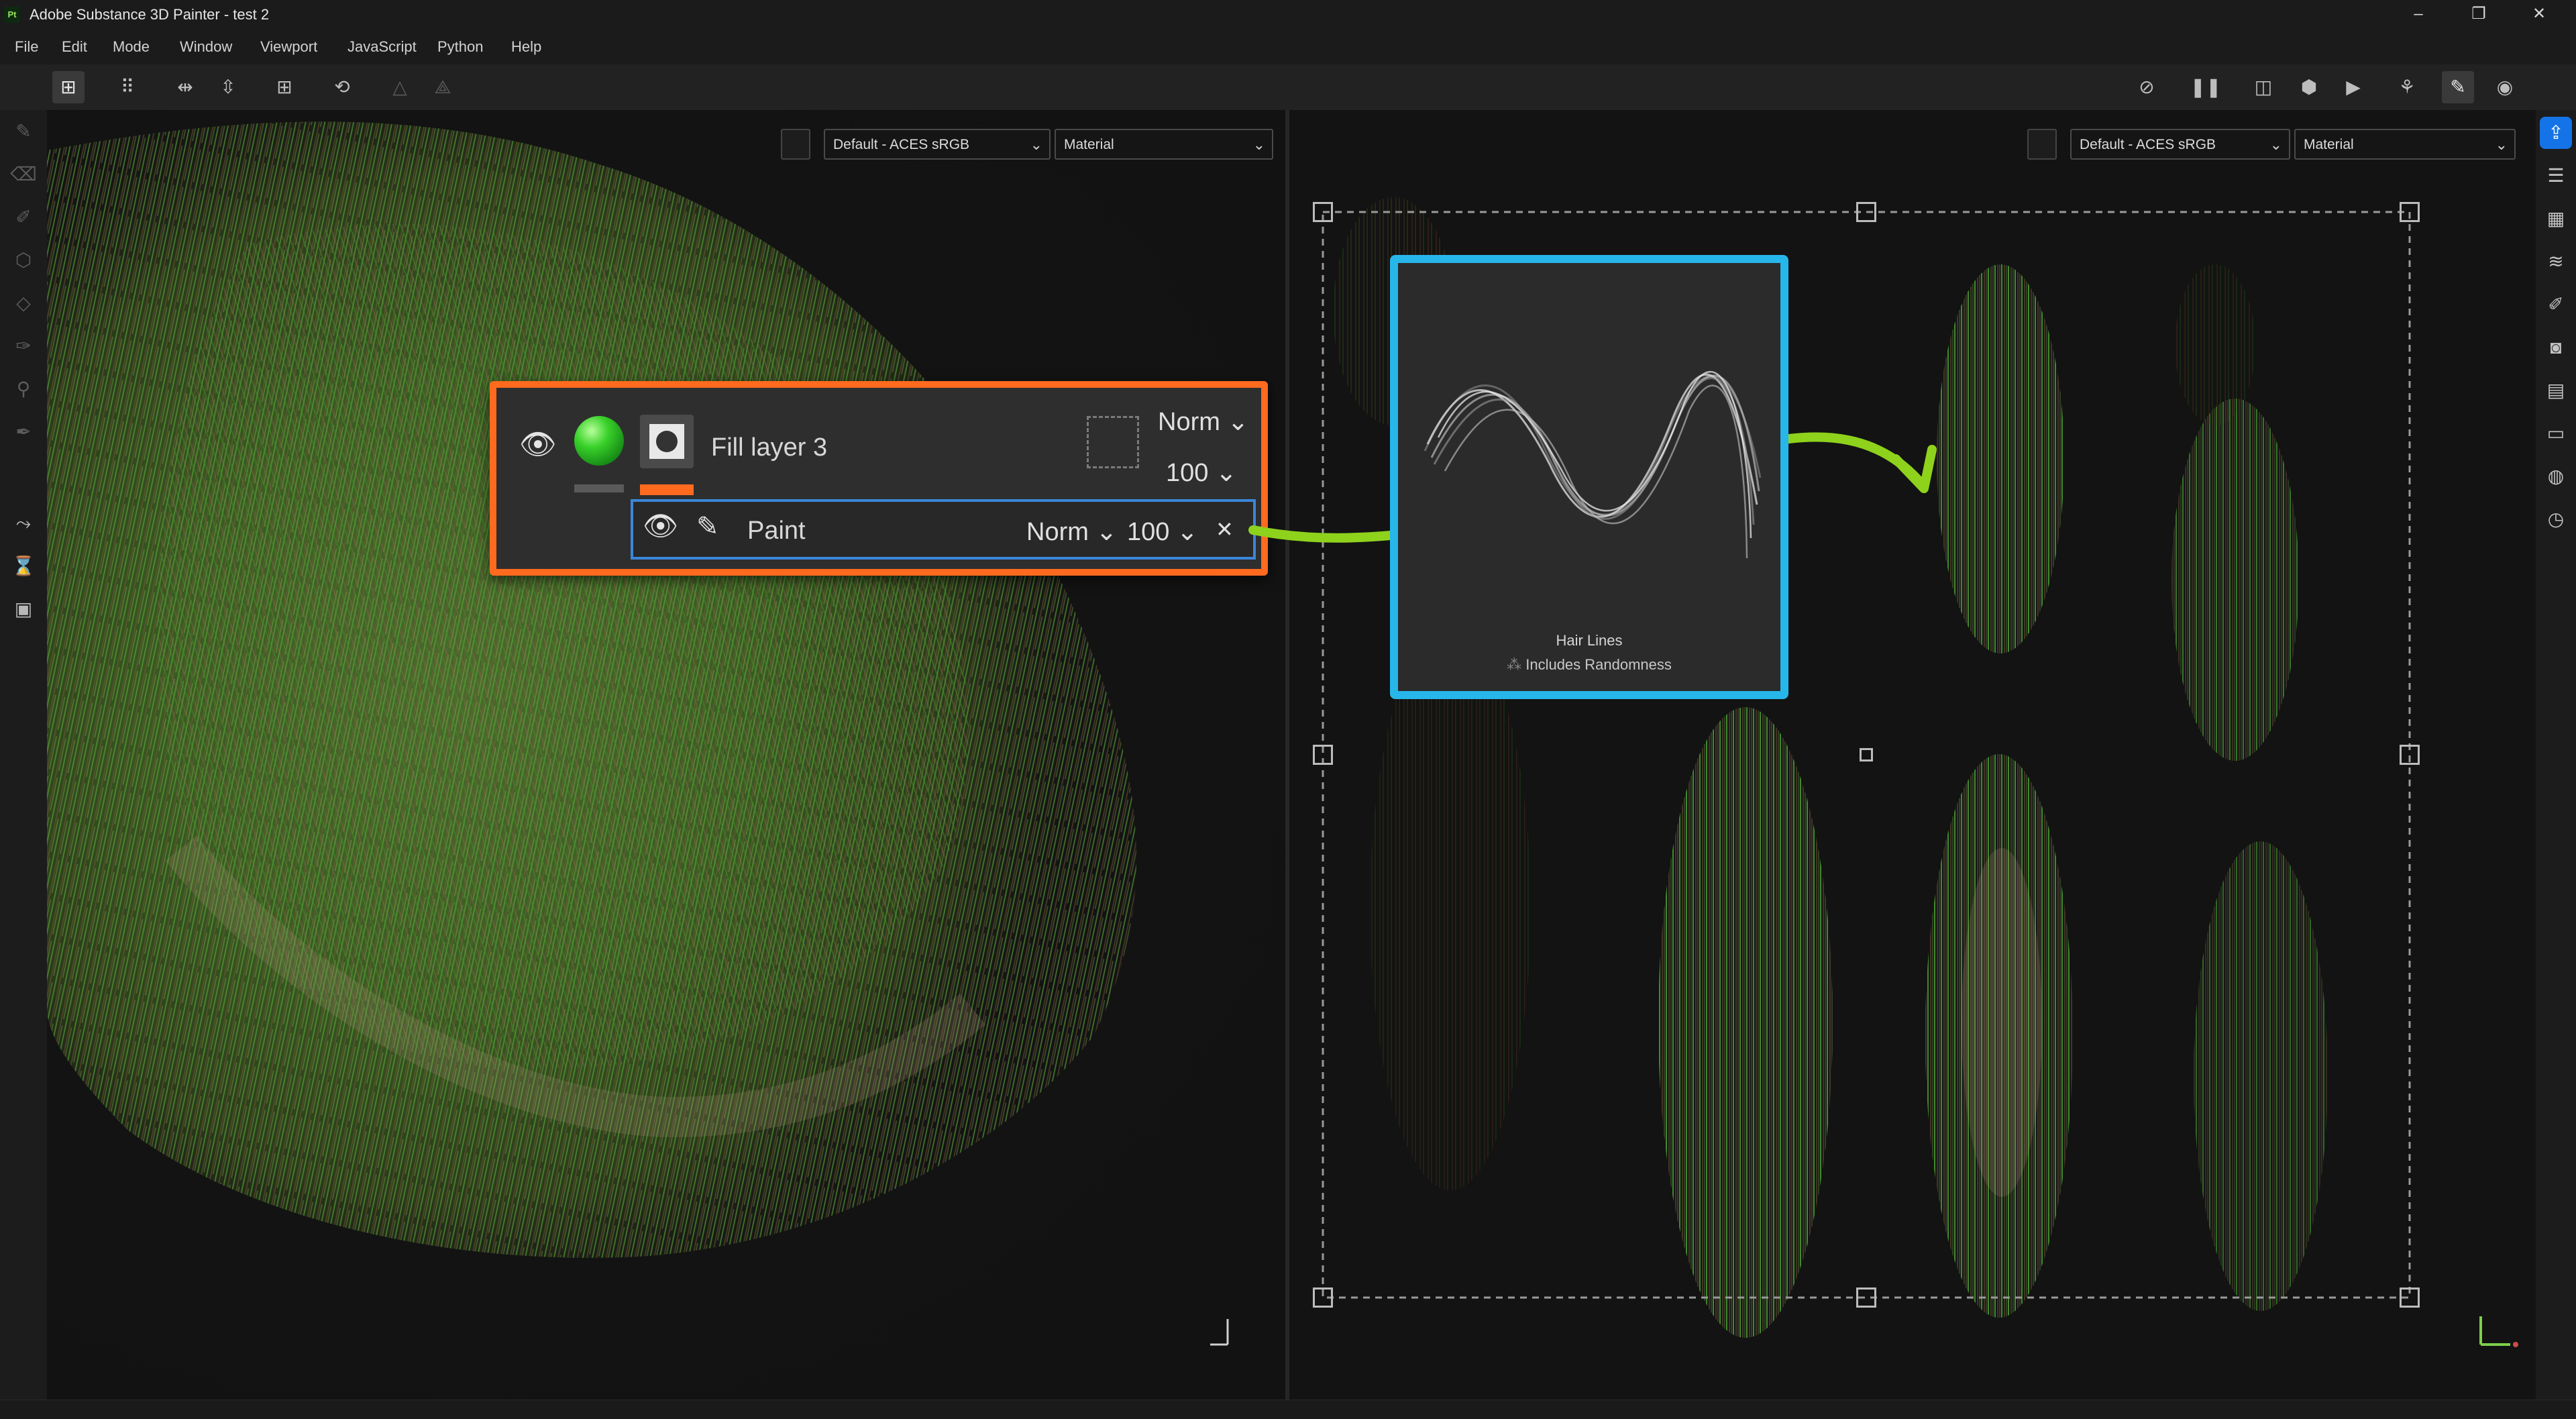 The image size is (2576, 1419). Describe the element at coordinates (1113, 442) in the screenshot. I see `layer-mask-slot` at that location.